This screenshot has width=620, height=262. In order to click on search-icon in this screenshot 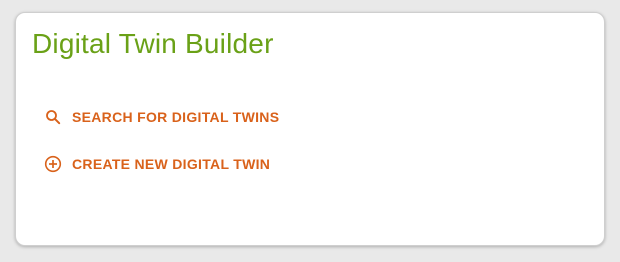, I will do `click(53, 117)`.